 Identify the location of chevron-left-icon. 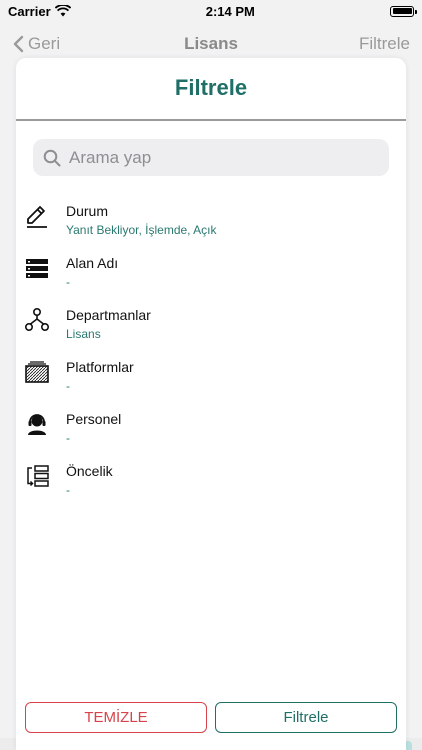
(18, 44).